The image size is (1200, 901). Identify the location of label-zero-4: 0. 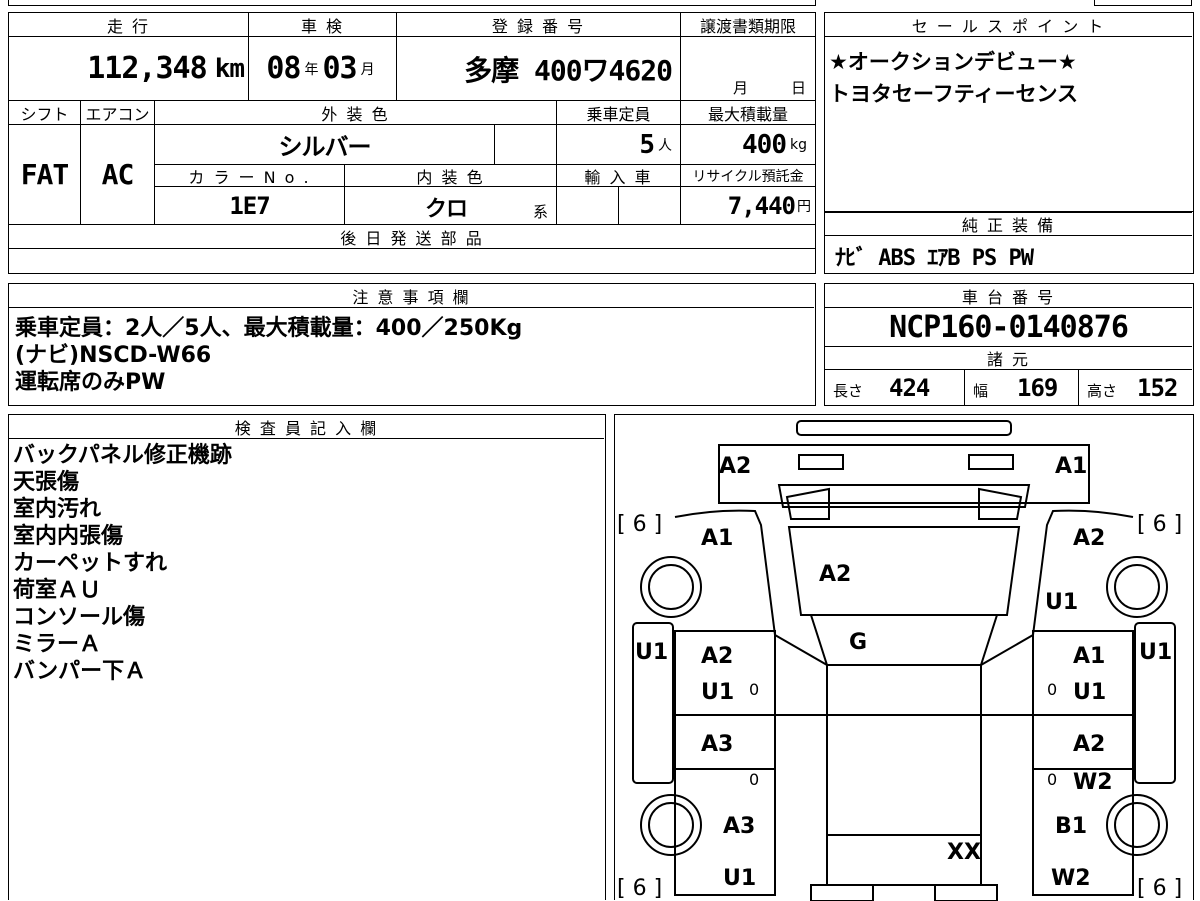
(1052, 779).